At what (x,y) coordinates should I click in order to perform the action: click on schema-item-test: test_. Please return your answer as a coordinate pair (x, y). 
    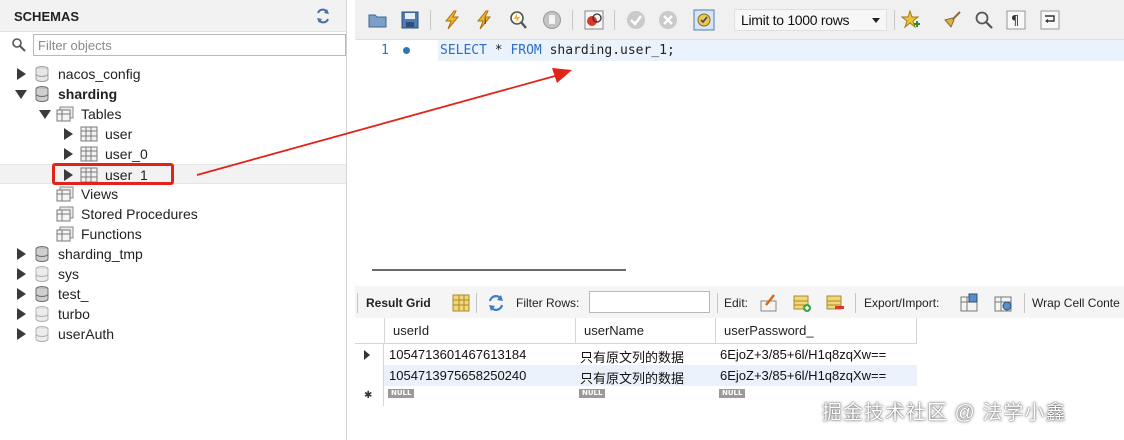
    Looking at the image, I should click on (173, 294).